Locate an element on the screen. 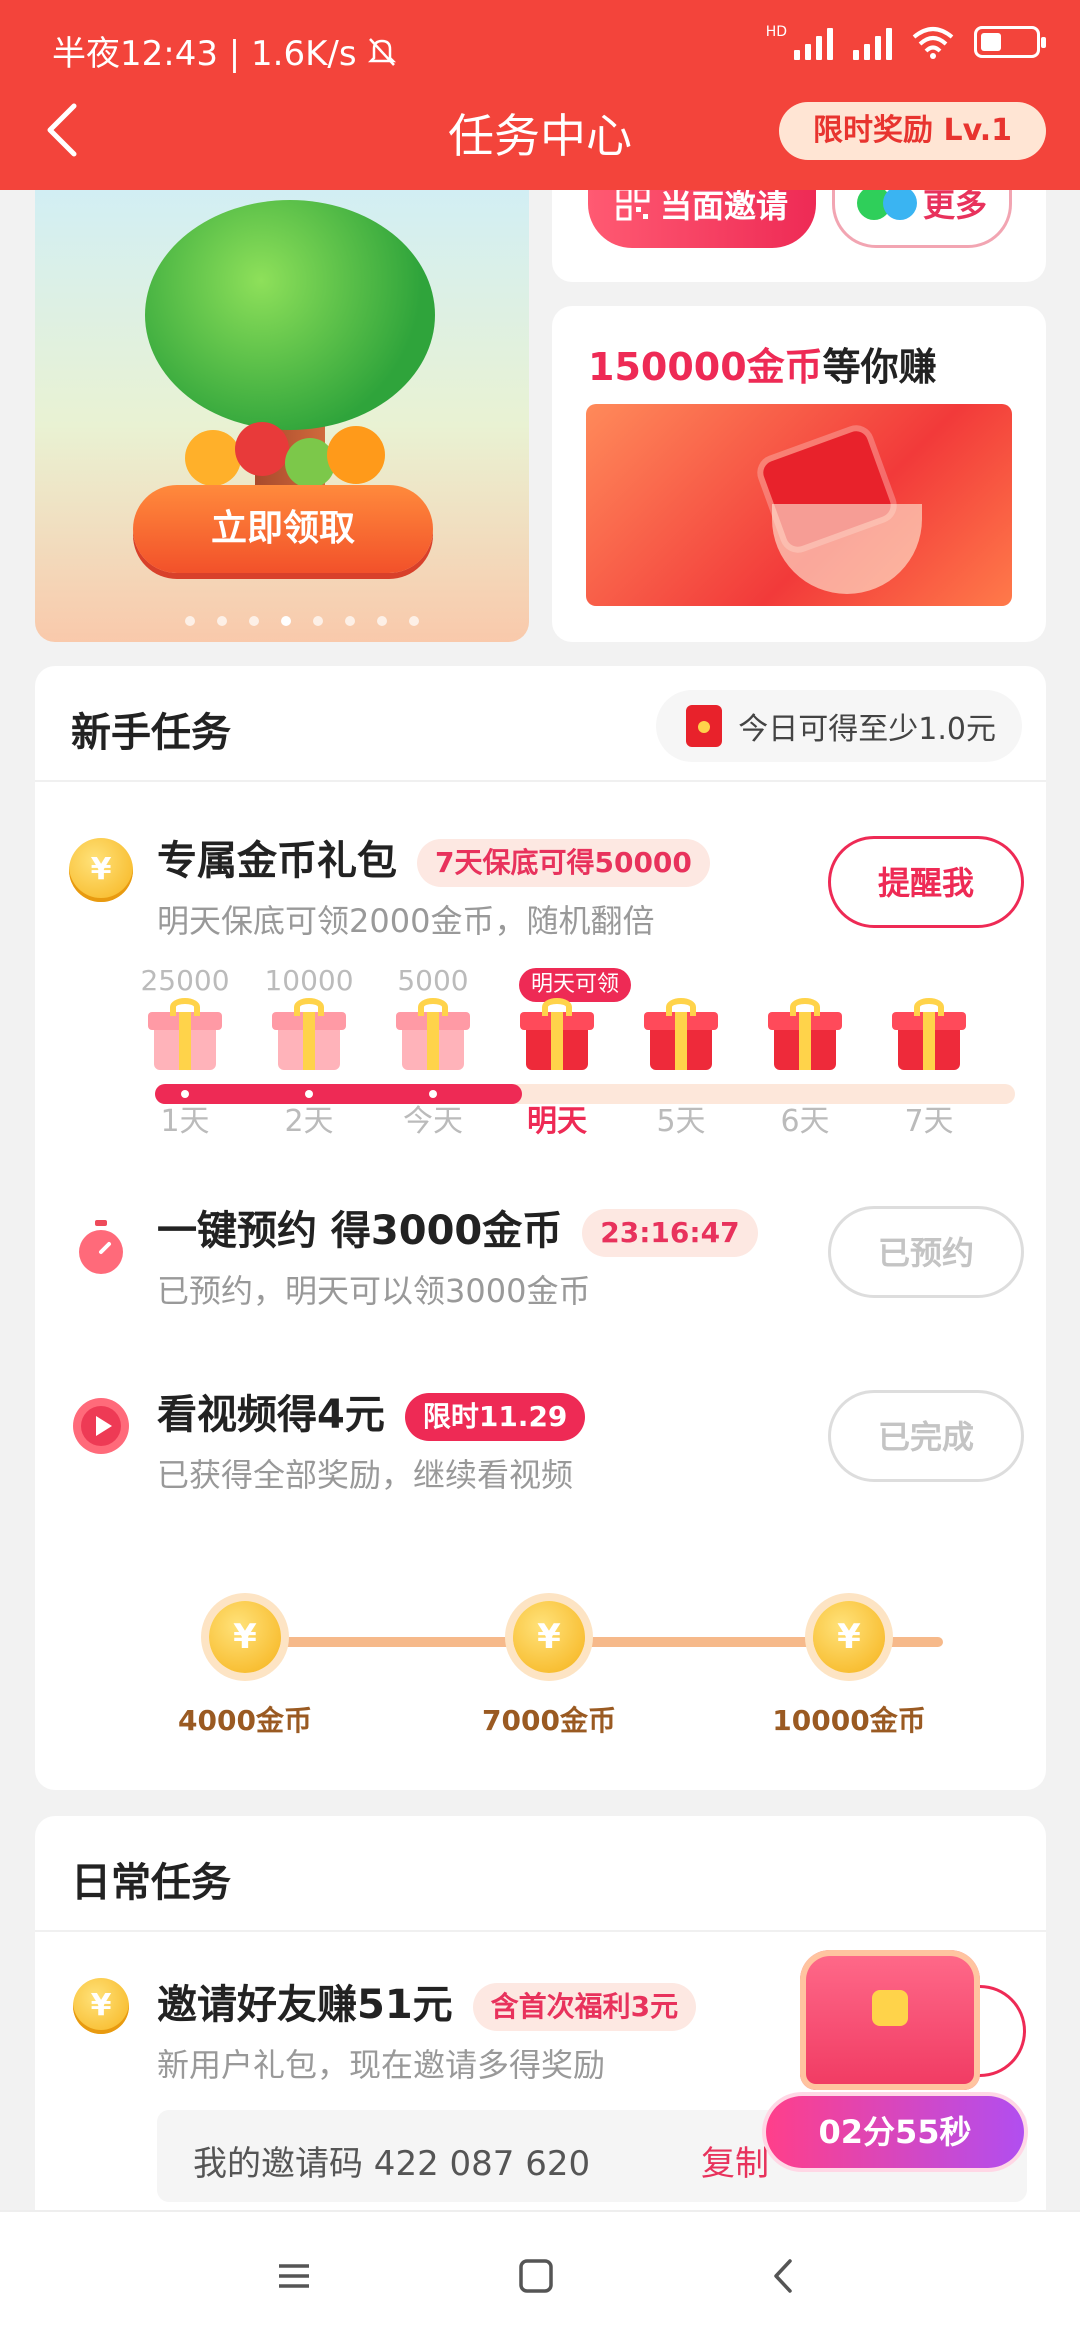 The image size is (1080, 2340). glass-bowl-illustration is located at coordinates (847, 549).